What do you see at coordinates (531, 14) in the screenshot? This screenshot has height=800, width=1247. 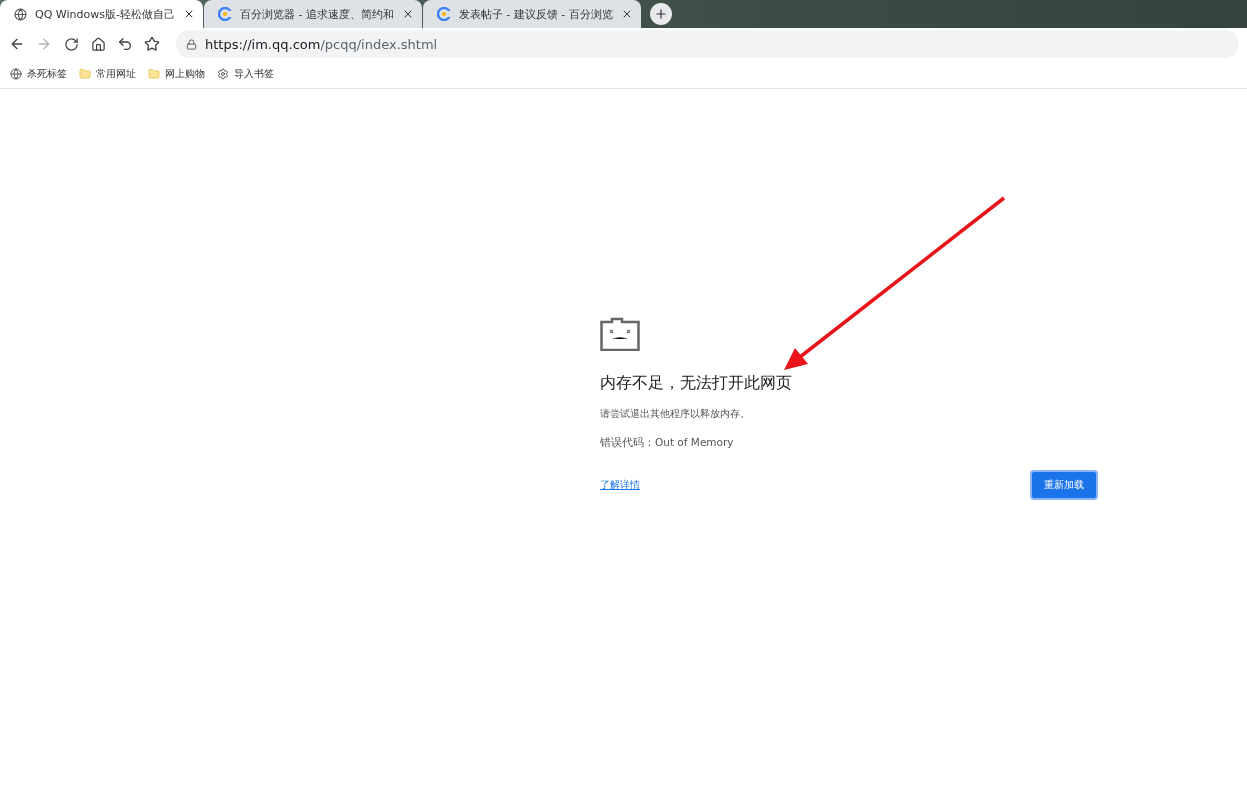 I see `browser-tab: 发表帖子 - 建议反馈 - 百分浏览` at bounding box center [531, 14].